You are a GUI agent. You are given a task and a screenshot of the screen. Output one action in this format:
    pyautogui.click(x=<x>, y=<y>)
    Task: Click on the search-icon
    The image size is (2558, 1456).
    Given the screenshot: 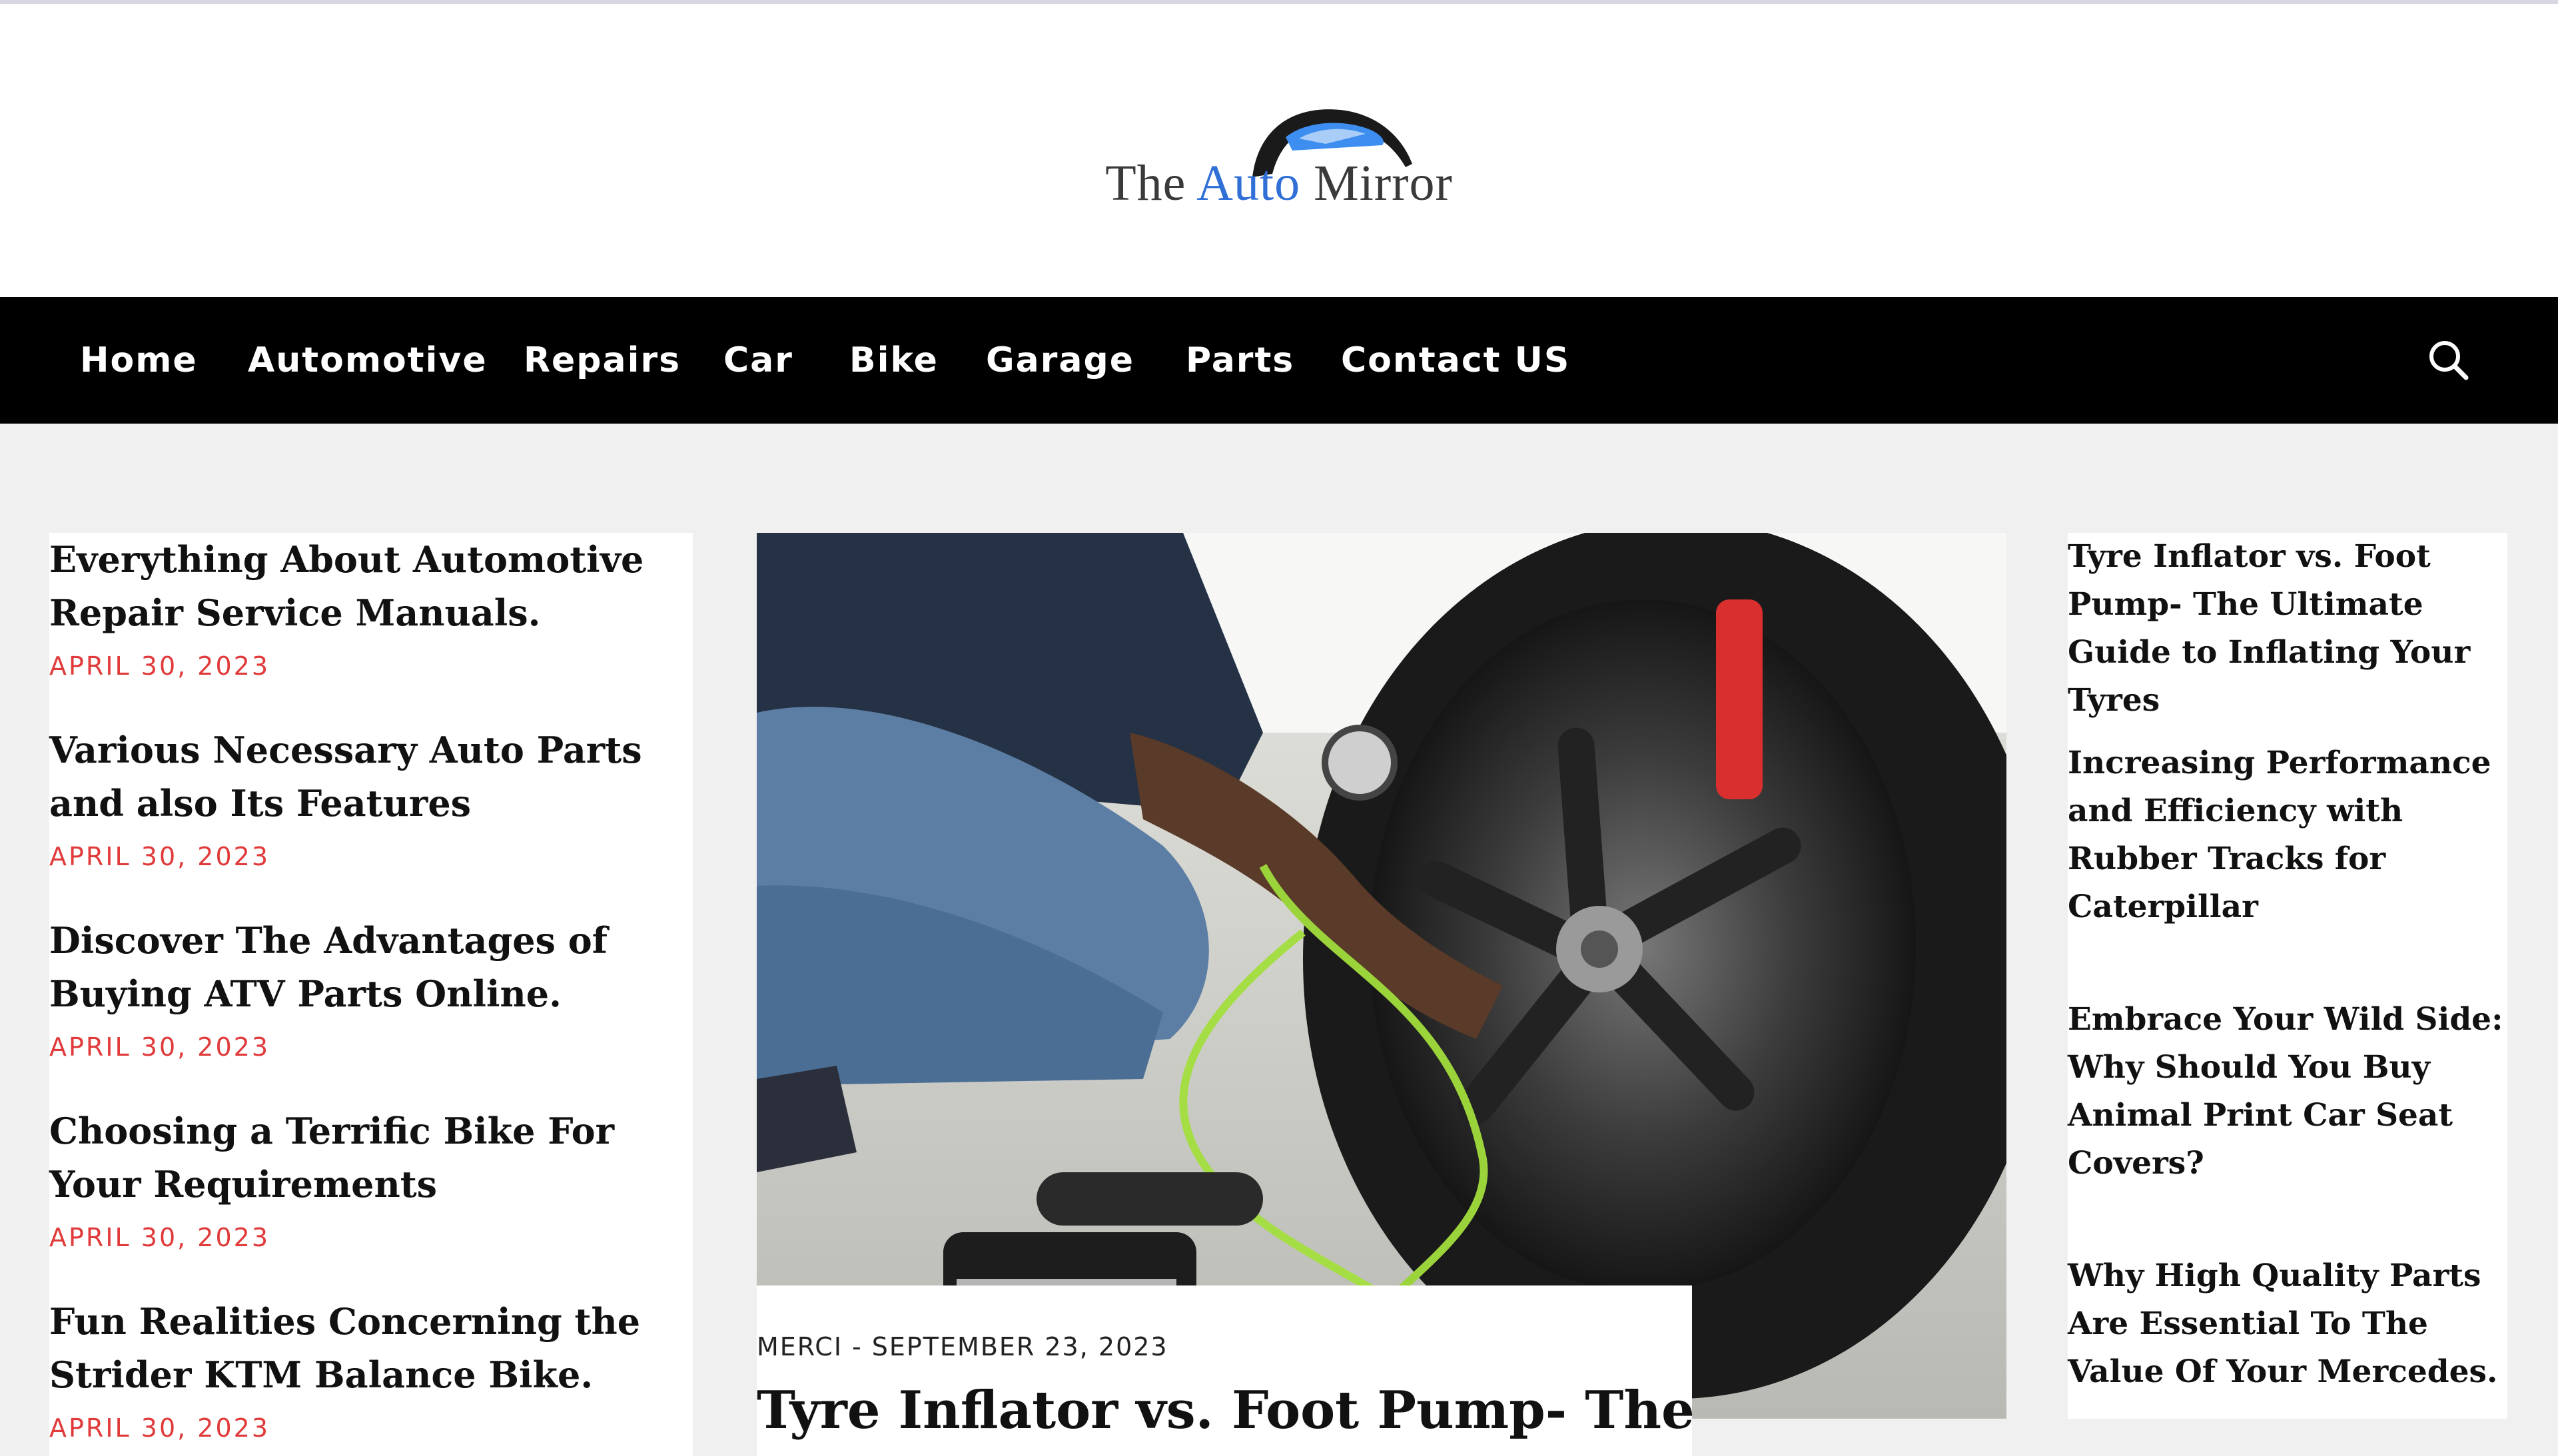 What is the action you would take?
    pyautogui.click(x=2449, y=360)
    